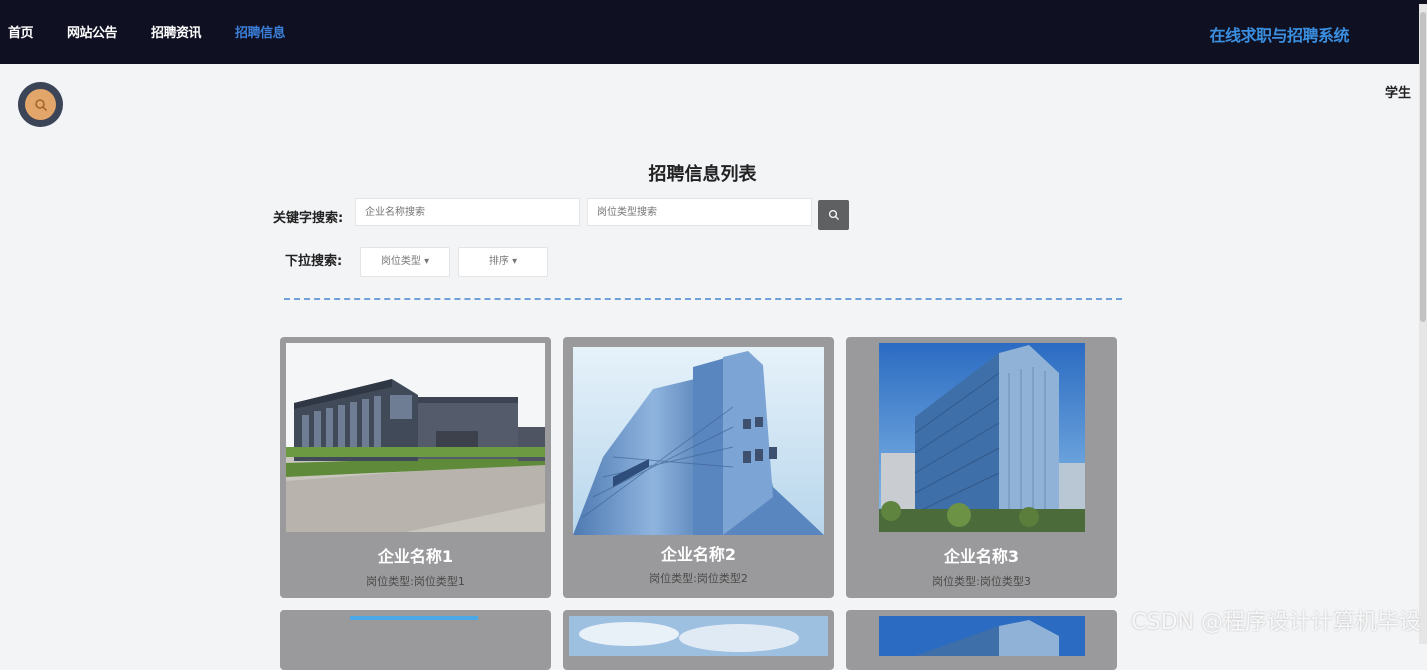 The width and height of the screenshot is (1427, 670). Describe the element at coordinates (415, 556) in the screenshot. I see `company-name: 企业名称1` at that location.